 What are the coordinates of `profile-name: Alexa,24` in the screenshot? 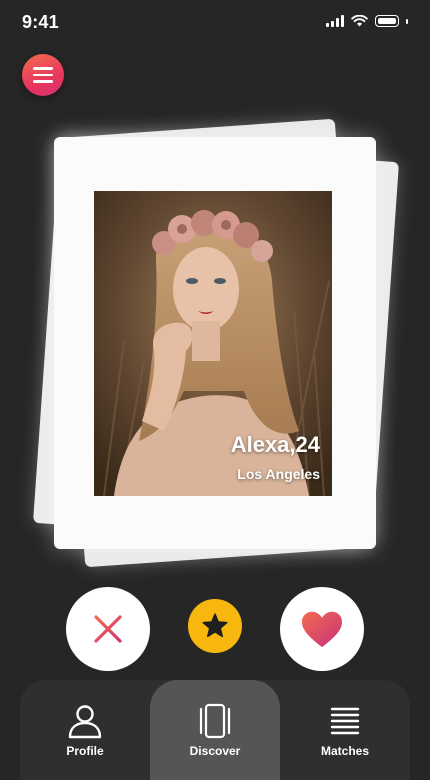 It's located at (275, 444).